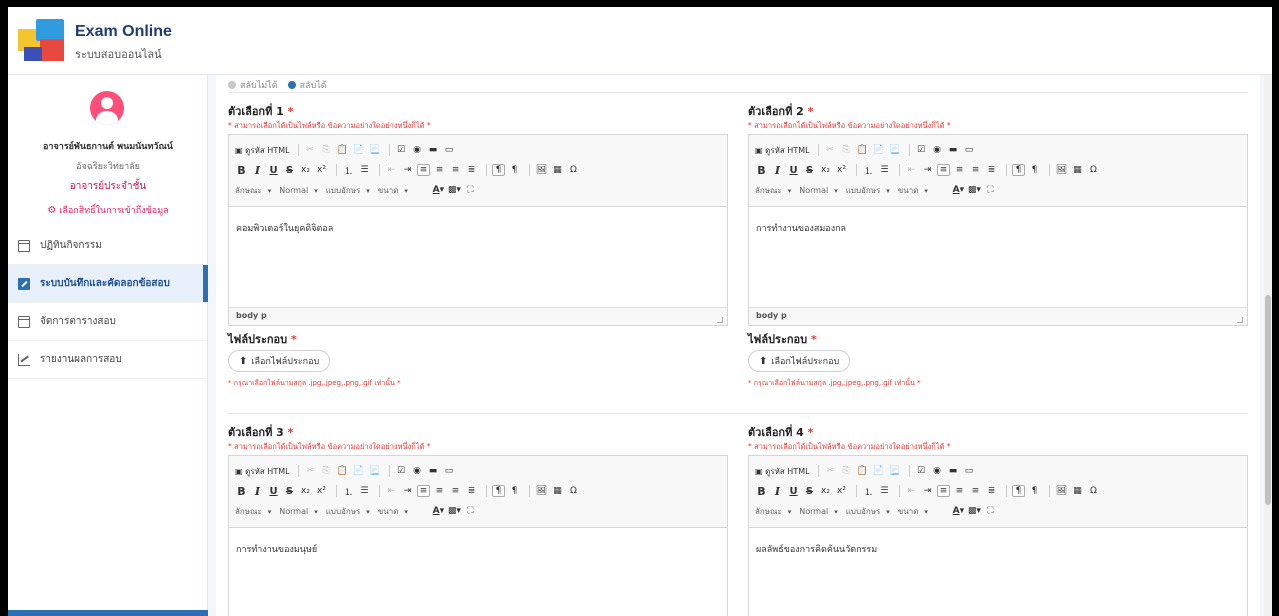 Image resolution: width=1279 pixels, height=616 pixels. Describe the element at coordinates (108, 246) in the screenshot. I see `sidebar-item-calendar: ปฏิทินกิจกรรม` at that location.